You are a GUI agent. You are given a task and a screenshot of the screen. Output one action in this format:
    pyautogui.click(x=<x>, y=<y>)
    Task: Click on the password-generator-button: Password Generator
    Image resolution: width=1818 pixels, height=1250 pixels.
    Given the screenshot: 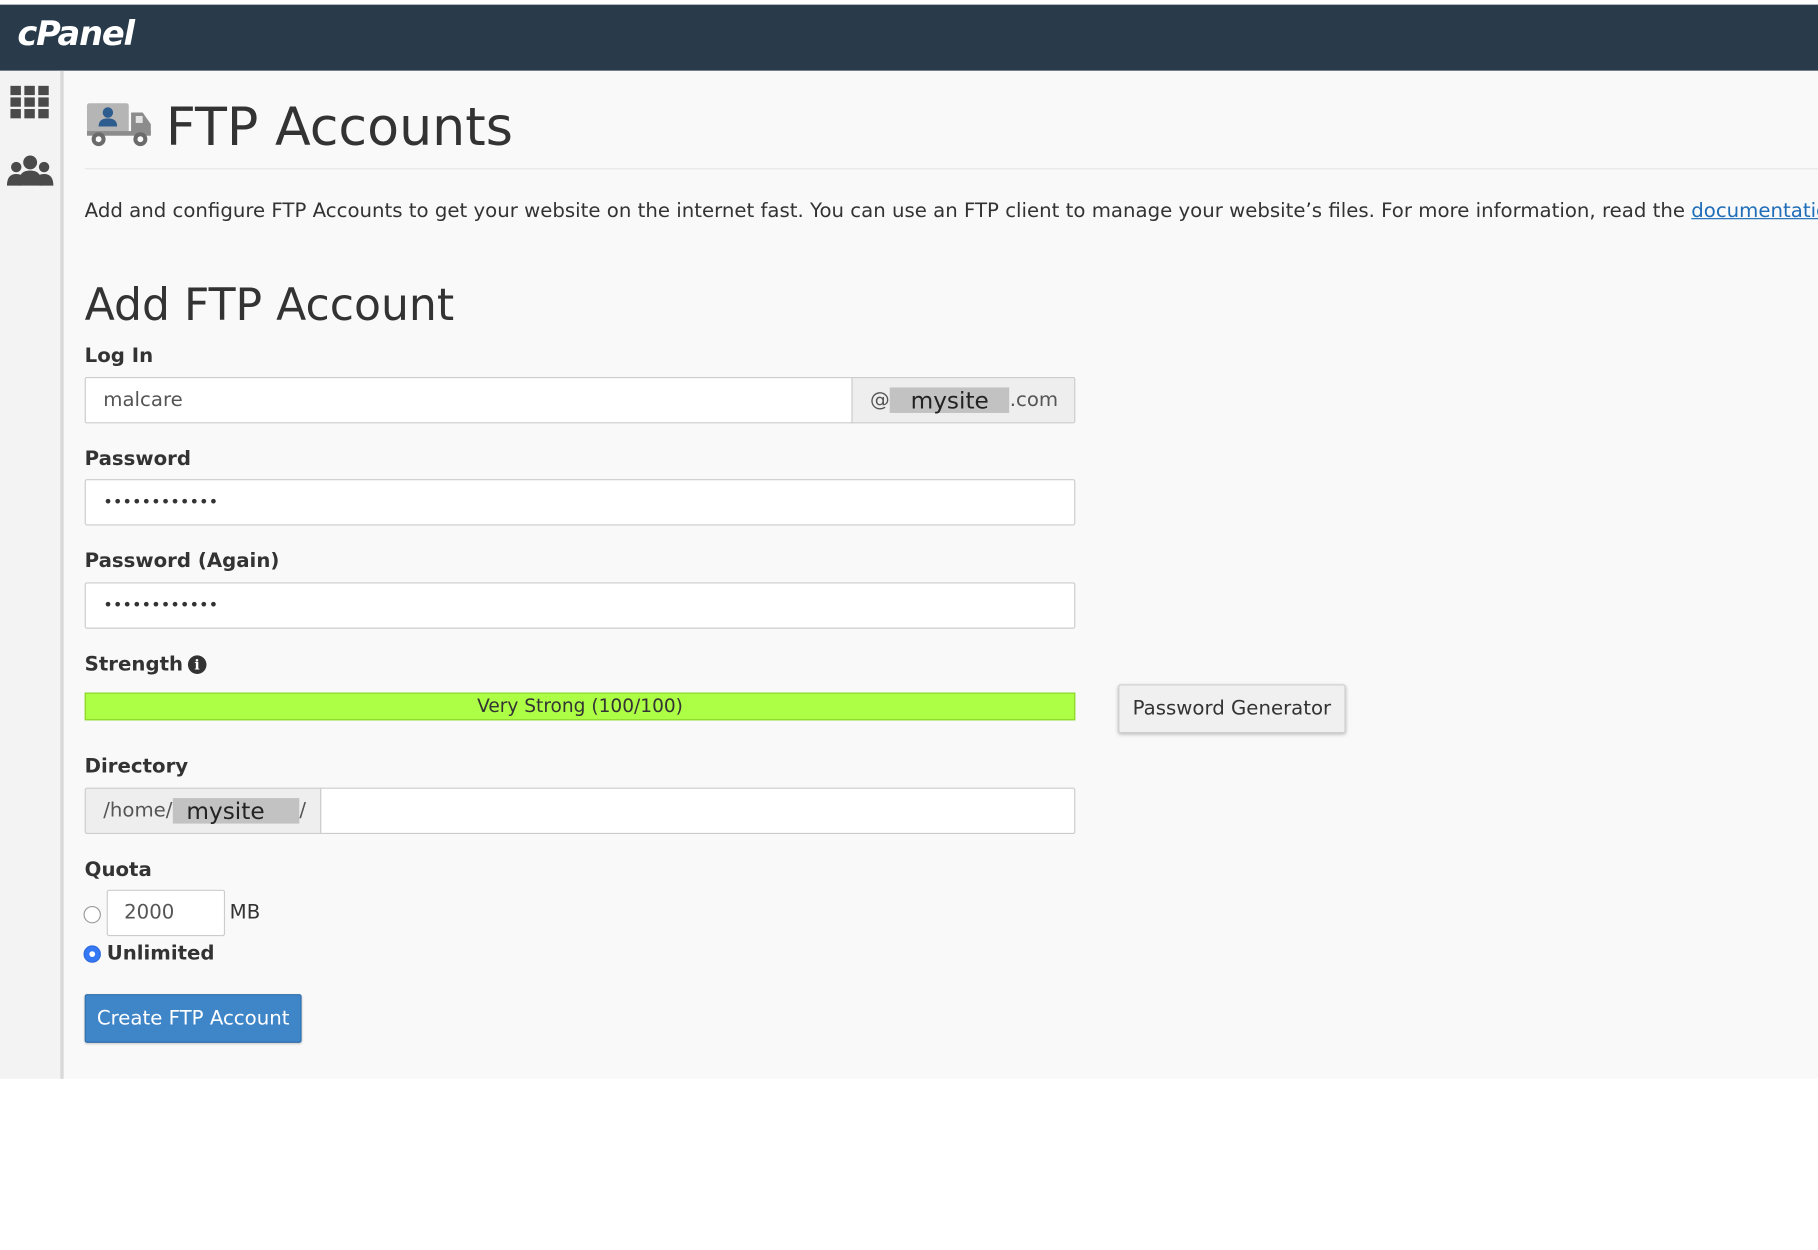 What is the action you would take?
    pyautogui.click(x=1232, y=709)
    